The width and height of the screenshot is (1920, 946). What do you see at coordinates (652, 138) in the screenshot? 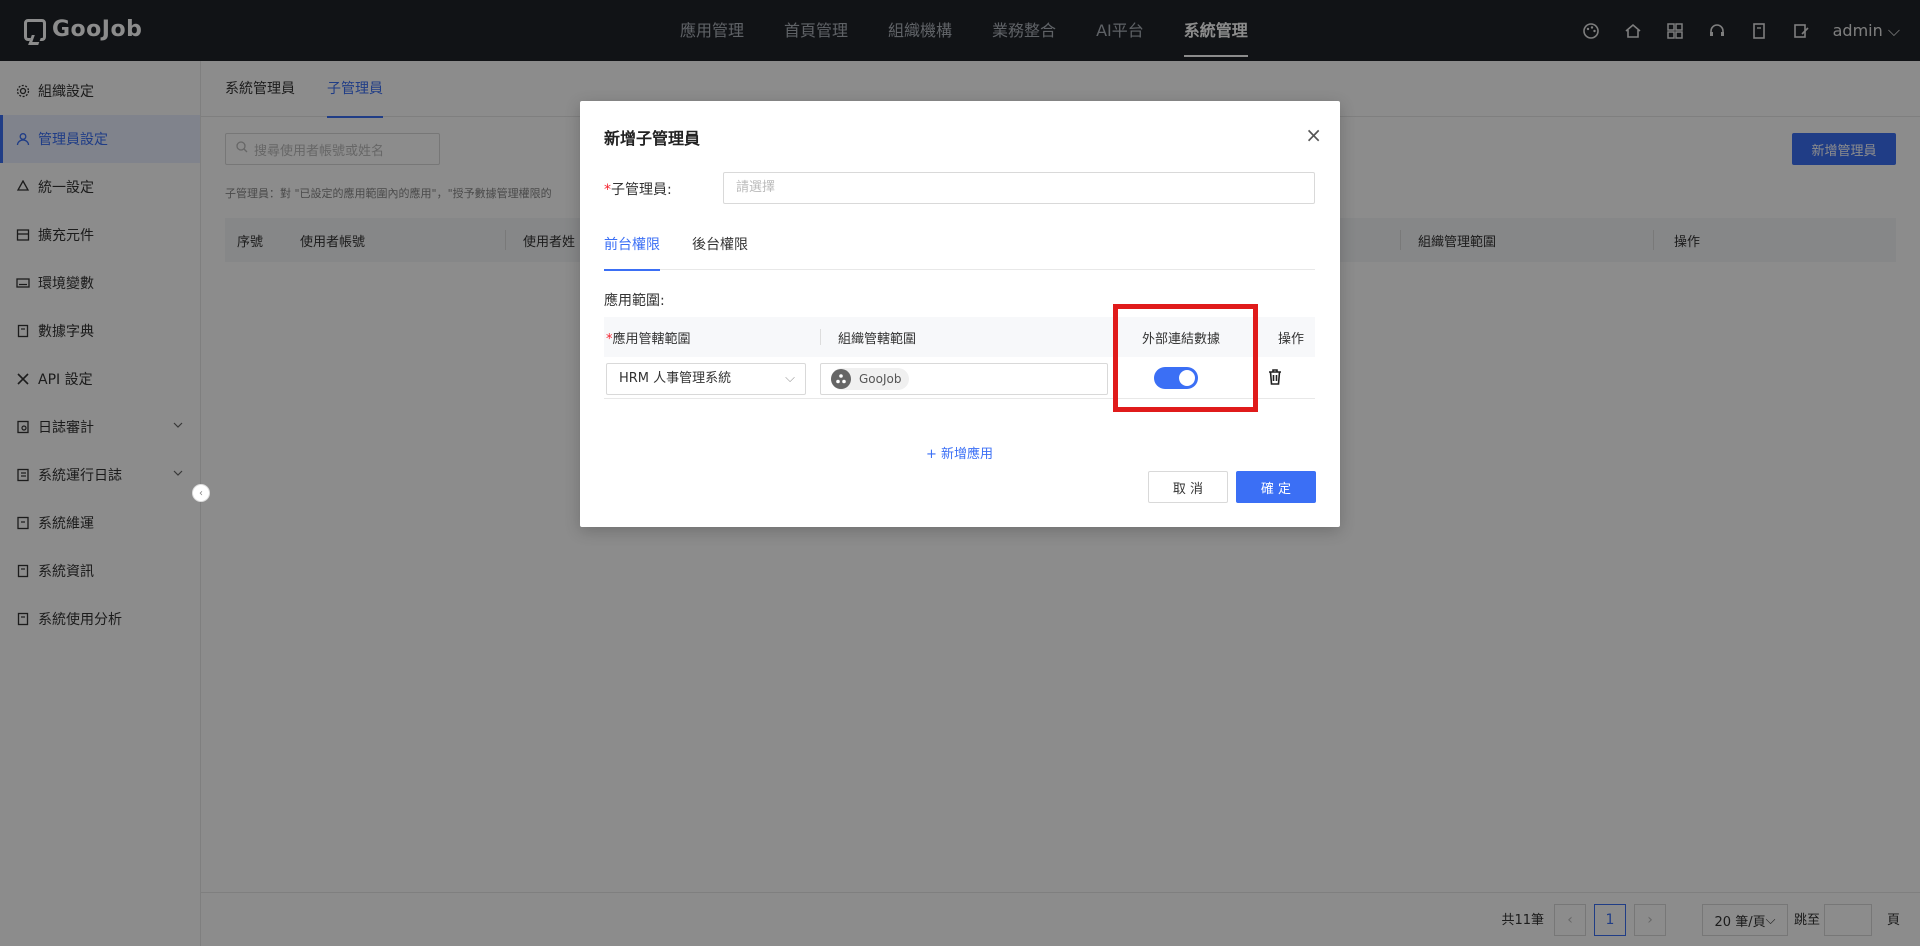
I see `dialog-title: 新增子管理員` at bounding box center [652, 138].